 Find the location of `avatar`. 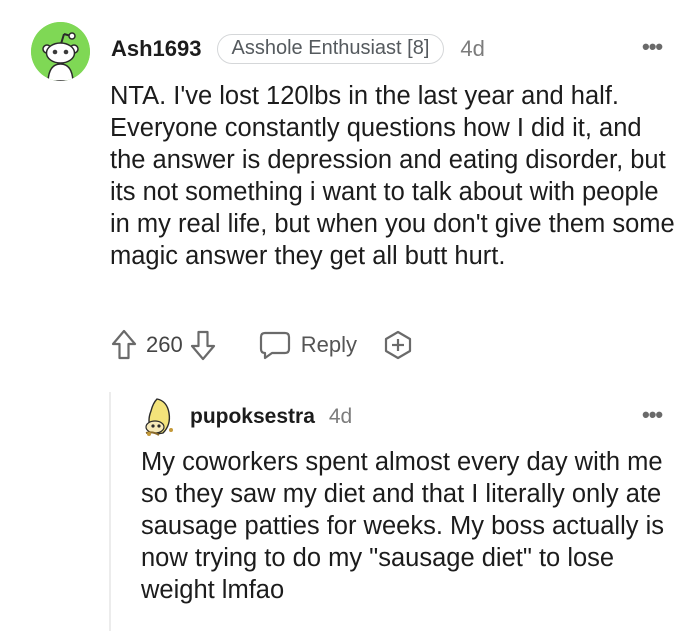

avatar is located at coordinates (60, 51).